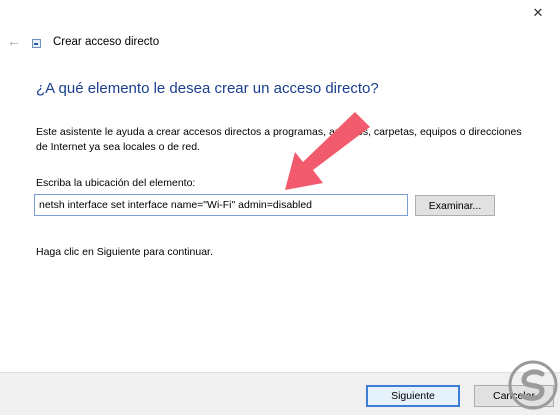  I want to click on location-input, so click(221, 205).